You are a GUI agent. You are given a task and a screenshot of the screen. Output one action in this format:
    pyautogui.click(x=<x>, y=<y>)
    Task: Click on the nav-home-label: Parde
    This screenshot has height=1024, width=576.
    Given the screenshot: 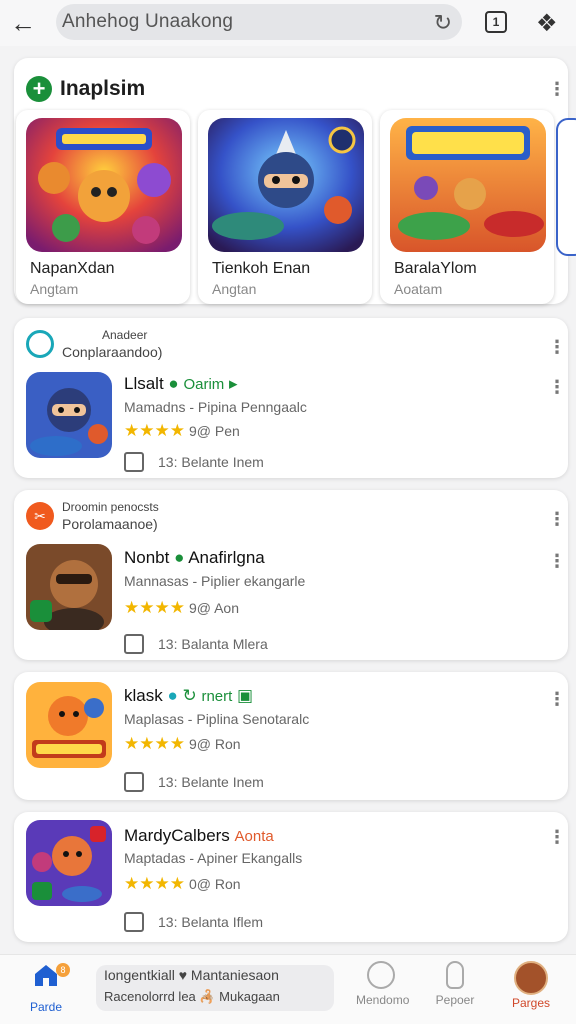 What is the action you would take?
    pyautogui.click(x=46, y=1007)
    